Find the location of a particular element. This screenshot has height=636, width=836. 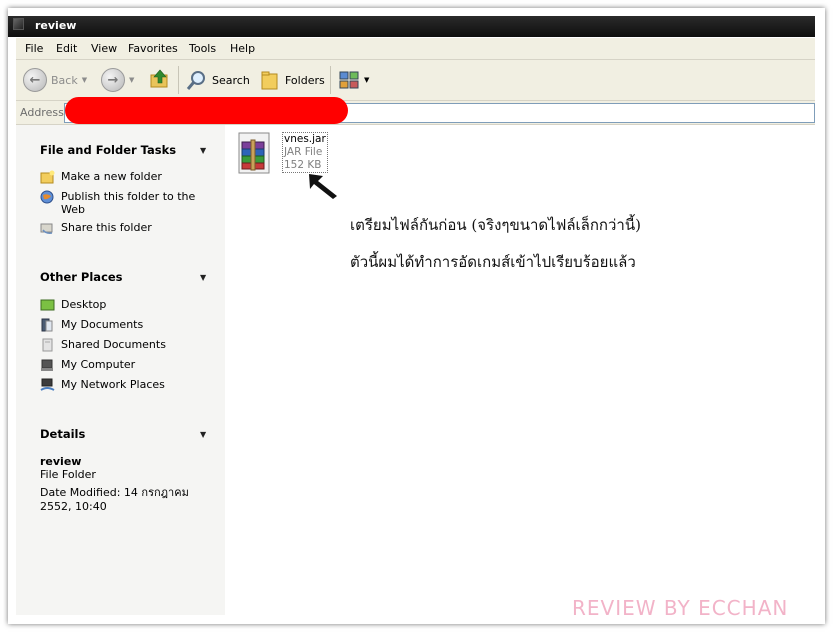

globe-icon is located at coordinates (47, 197).